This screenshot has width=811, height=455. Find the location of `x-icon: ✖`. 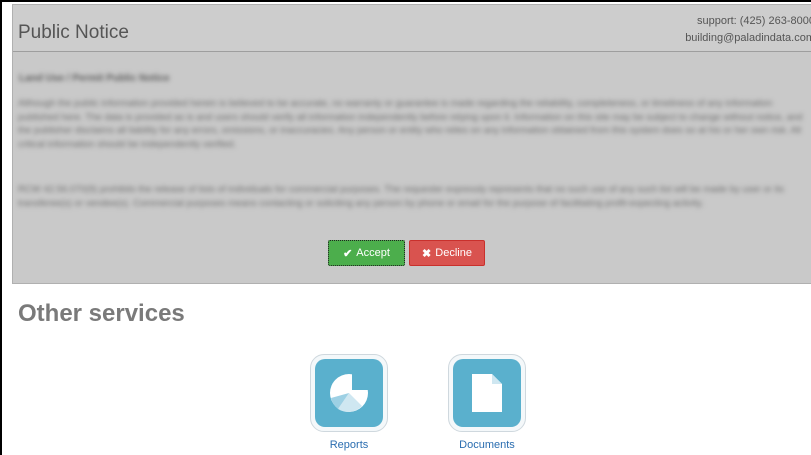

x-icon: ✖ is located at coordinates (427, 253).